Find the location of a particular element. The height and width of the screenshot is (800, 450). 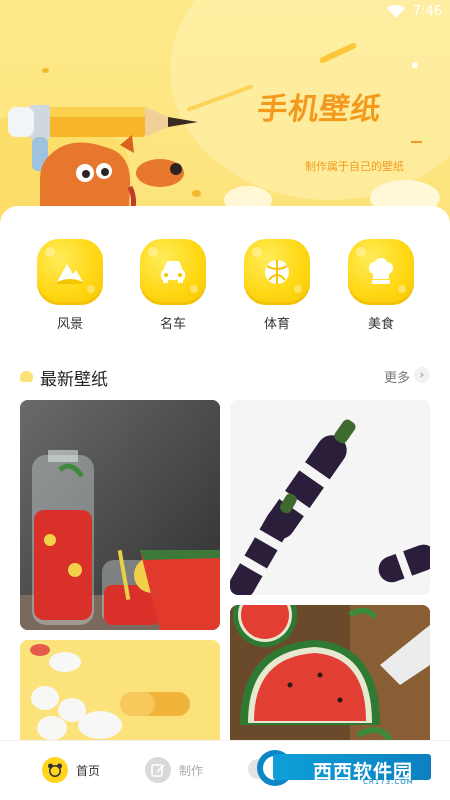

mountain-icon is located at coordinates (70, 274).